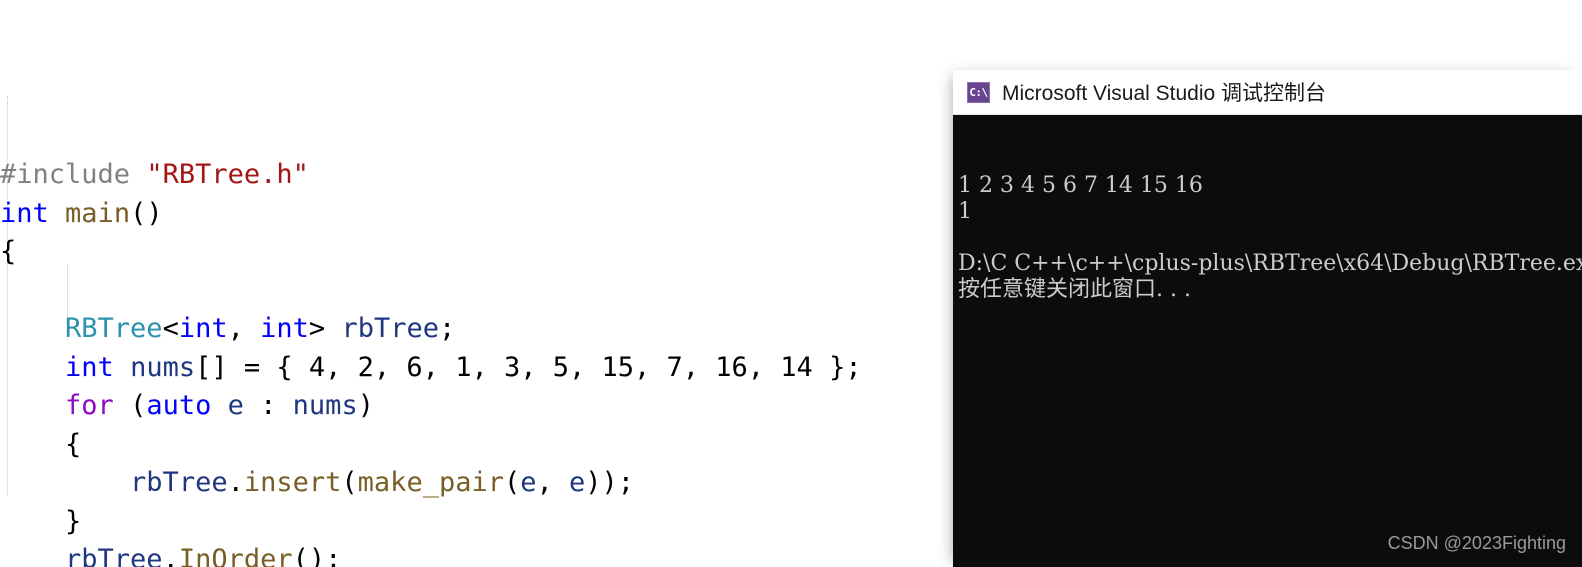 This screenshot has height=567, width=1582. What do you see at coordinates (268, 405) in the screenshot?
I see `code-token: :` at bounding box center [268, 405].